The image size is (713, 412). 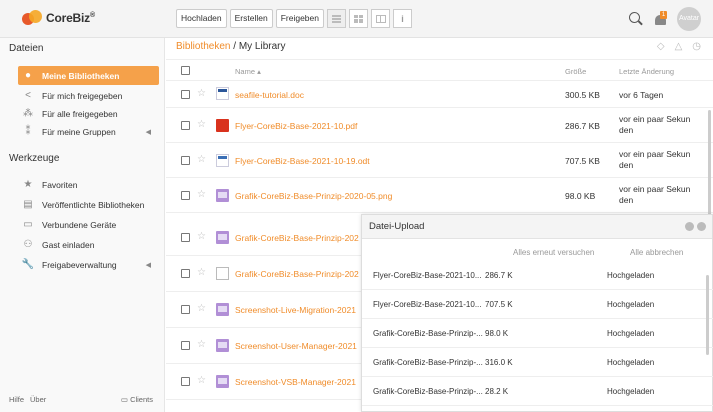 I want to click on sidebar-section-files: Dateien, so click(x=26, y=48).